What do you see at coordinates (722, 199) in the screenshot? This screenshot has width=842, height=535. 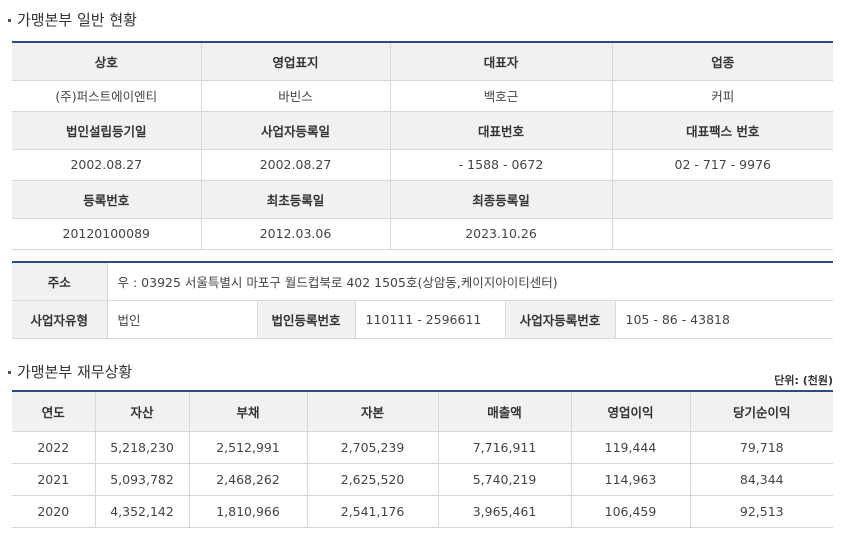 I see `header-empty` at bounding box center [722, 199].